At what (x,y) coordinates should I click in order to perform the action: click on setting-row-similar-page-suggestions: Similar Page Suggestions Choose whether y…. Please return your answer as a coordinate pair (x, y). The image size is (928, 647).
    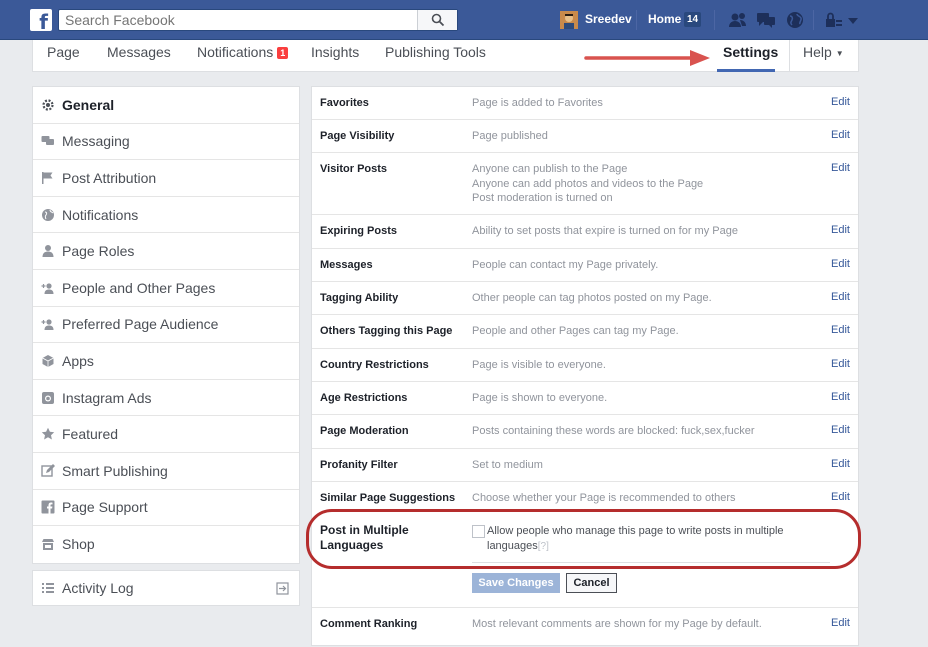
    Looking at the image, I should click on (585, 494).